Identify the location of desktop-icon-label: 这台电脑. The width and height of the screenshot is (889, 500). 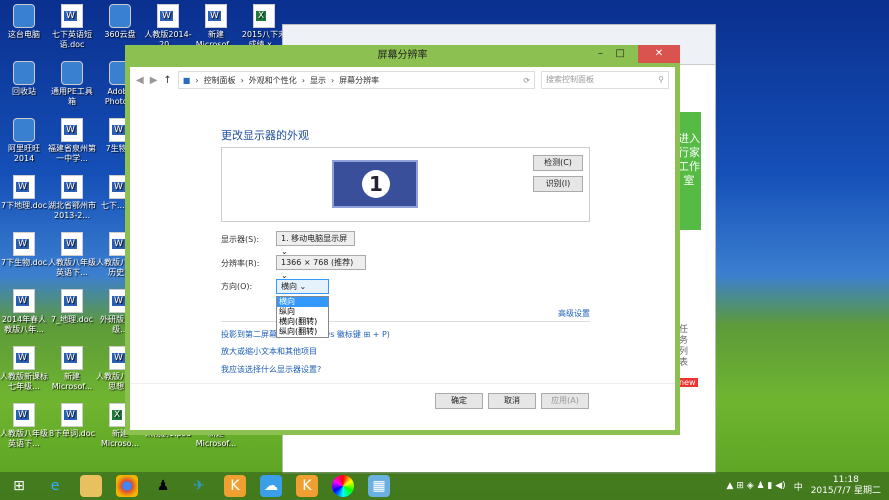
(24, 34).